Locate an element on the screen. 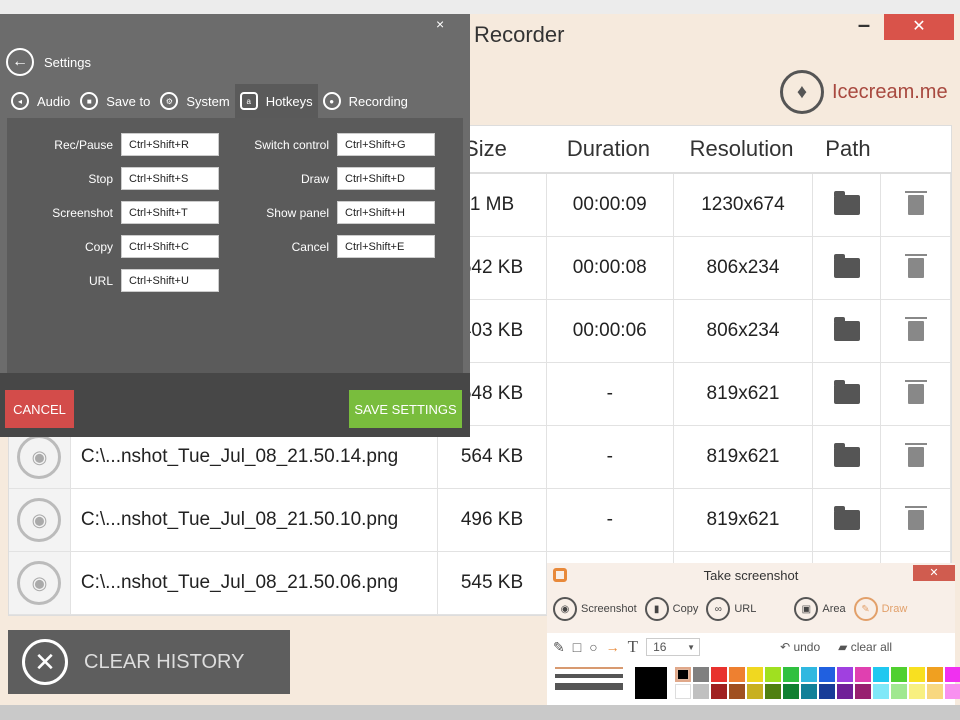 The image size is (960, 720). clear-all-button: ▰ clear all is located at coordinates (865, 647).